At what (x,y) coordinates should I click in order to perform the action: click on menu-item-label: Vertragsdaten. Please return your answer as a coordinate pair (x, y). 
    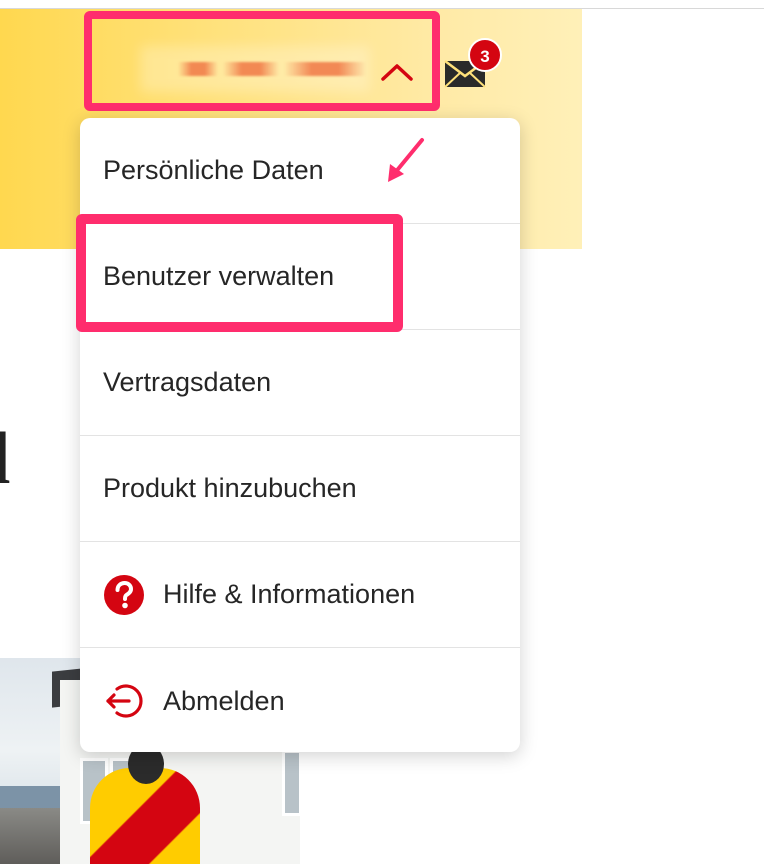
    Looking at the image, I should click on (187, 382).